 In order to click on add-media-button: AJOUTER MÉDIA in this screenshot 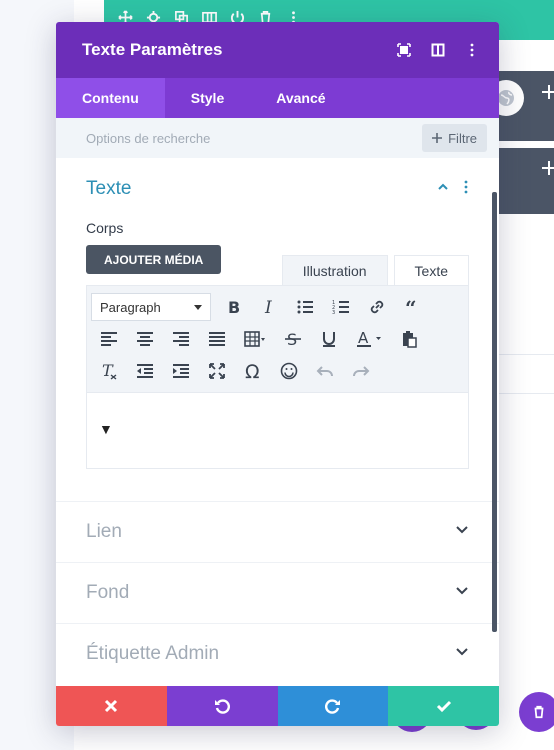, I will do `click(154, 259)`.